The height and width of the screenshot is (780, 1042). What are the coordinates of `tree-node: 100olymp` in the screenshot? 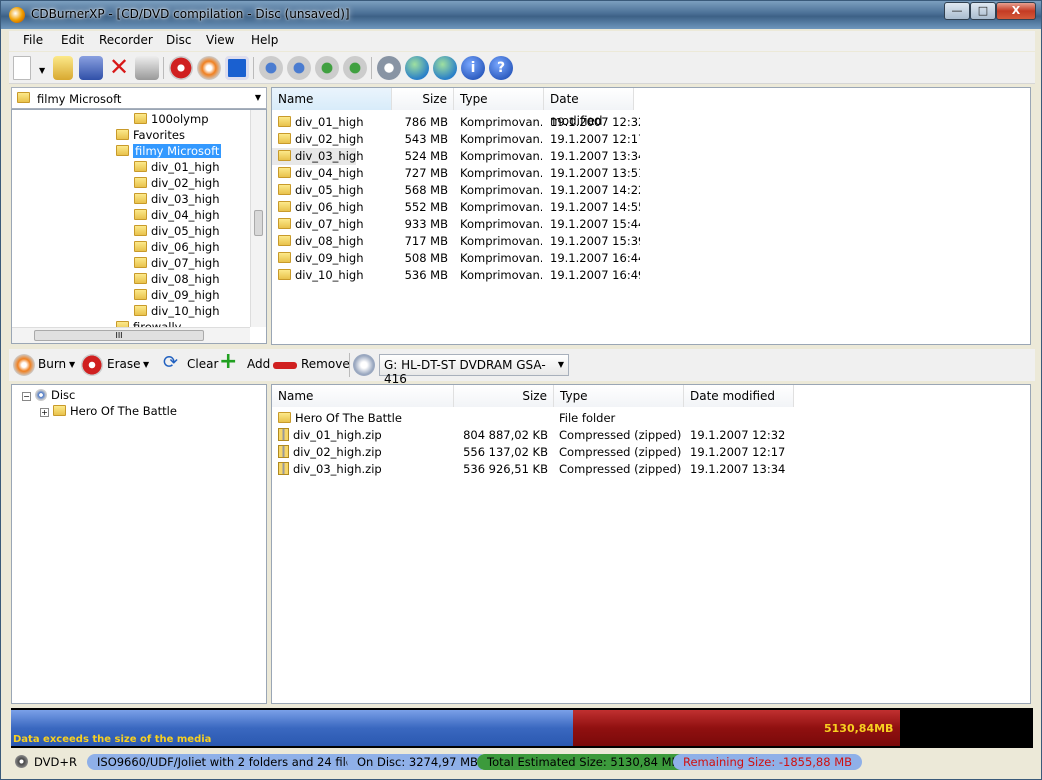 It's located at (171, 119).